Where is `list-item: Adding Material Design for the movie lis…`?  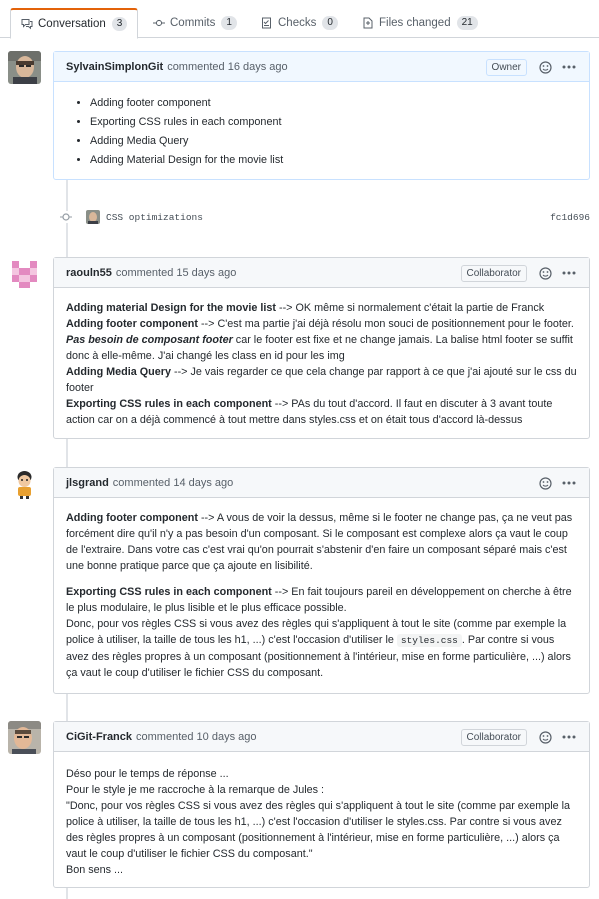 list-item: Adding Material Design for the movie lis… is located at coordinates (333, 160).